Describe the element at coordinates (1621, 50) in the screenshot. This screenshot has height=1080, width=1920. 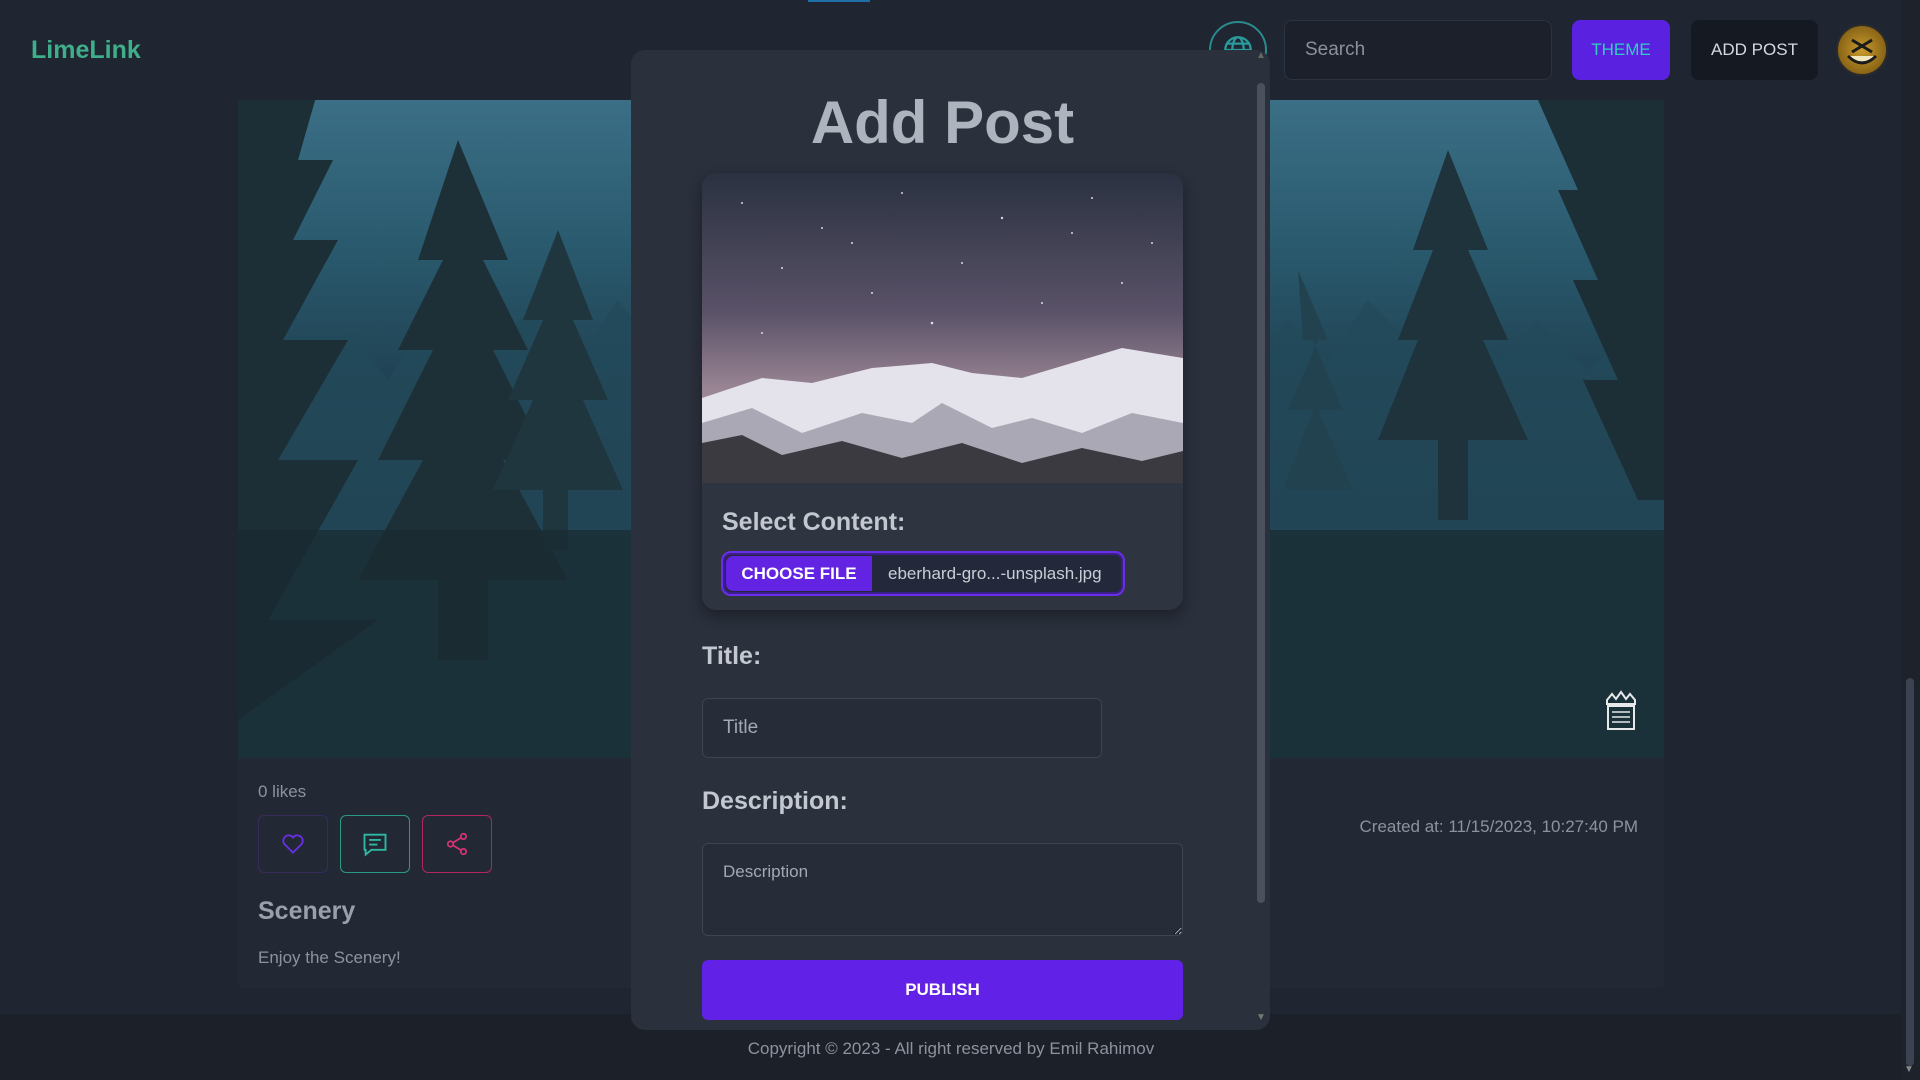
I see `theme-button: THEME` at that location.